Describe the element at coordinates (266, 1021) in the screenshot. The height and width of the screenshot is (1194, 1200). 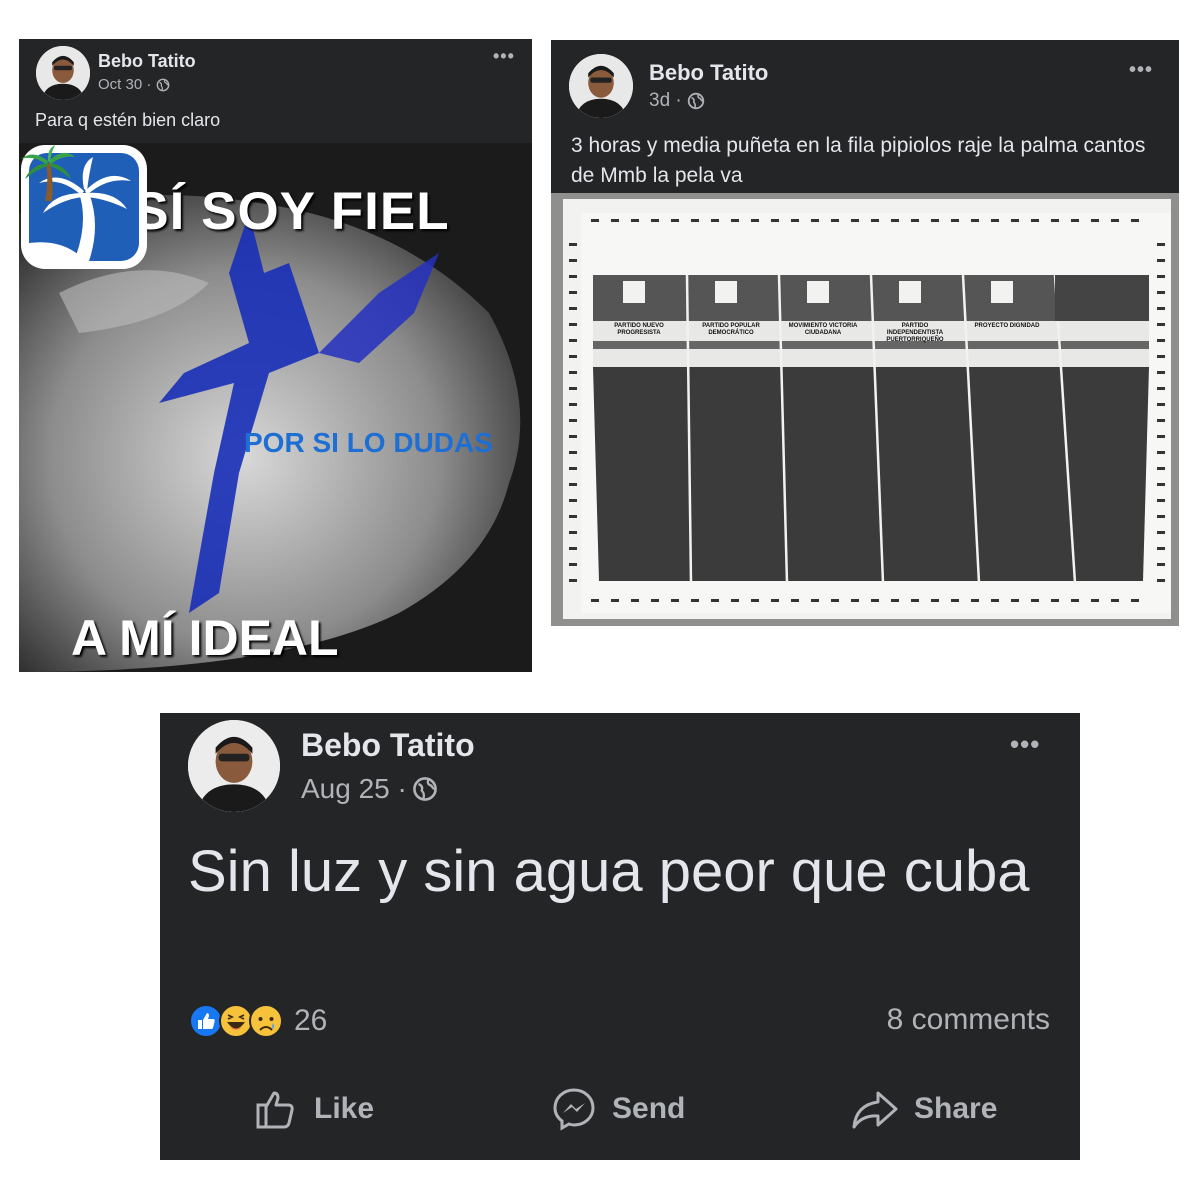
I see `sad-reaction-icon` at that location.